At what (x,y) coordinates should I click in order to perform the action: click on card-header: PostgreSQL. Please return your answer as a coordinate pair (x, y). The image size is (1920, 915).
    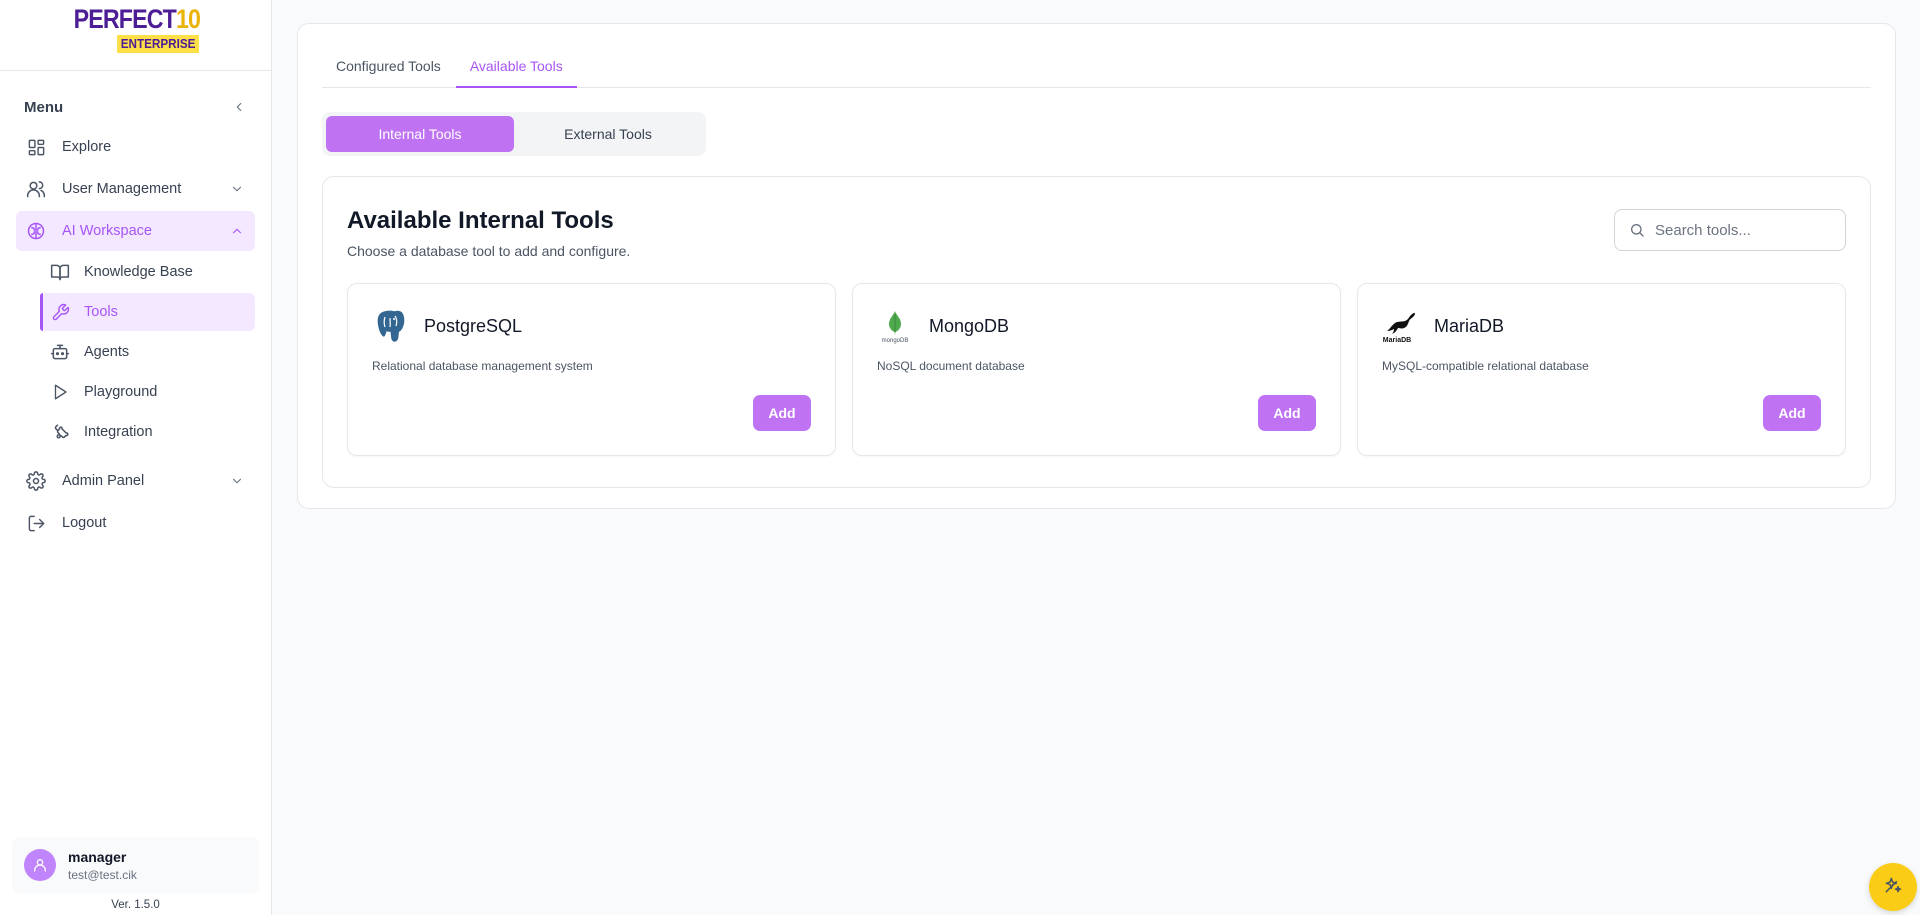
    Looking at the image, I should click on (591, 326).